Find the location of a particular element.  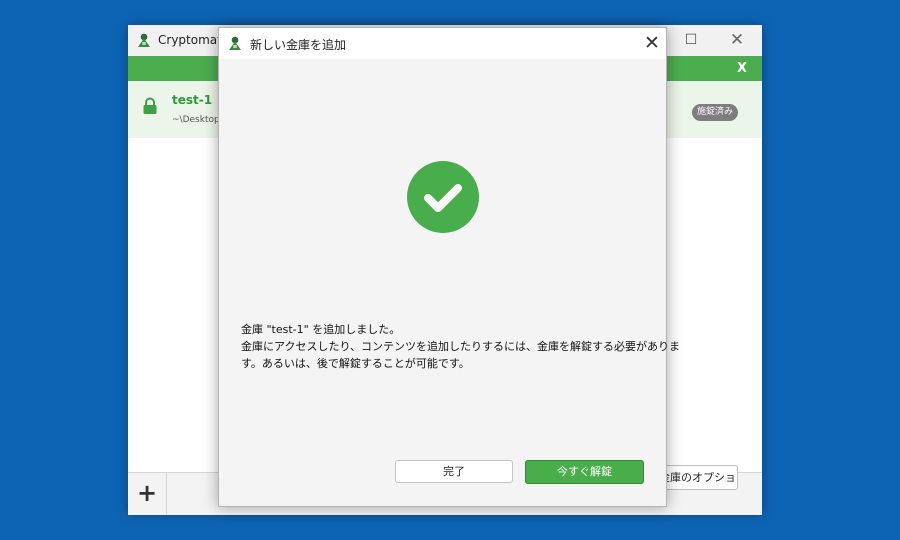

done-button: 完了 is located at coordinates (454, 471).